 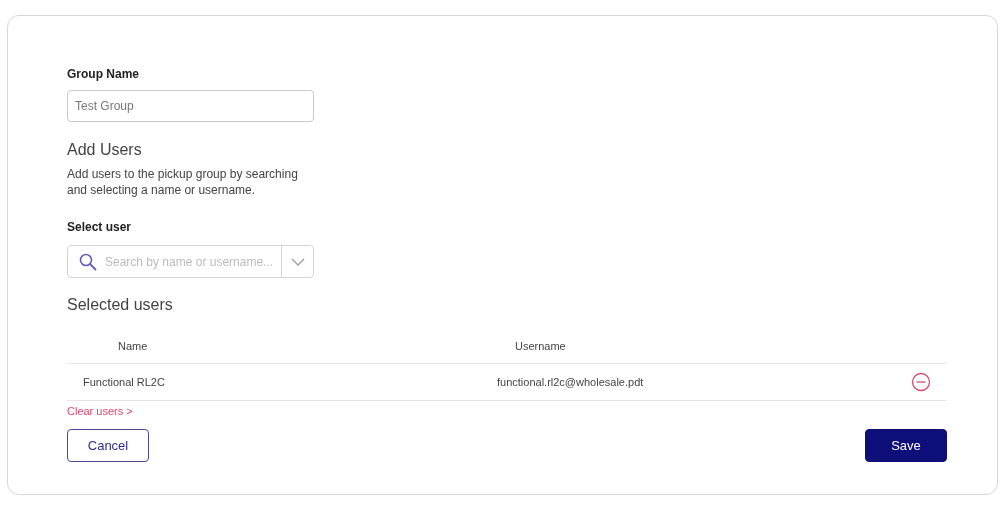 What do you see at coordinates (190, 106) in the screenshot?
I see `input-field: Test Group` at bounding box center [190, 106].